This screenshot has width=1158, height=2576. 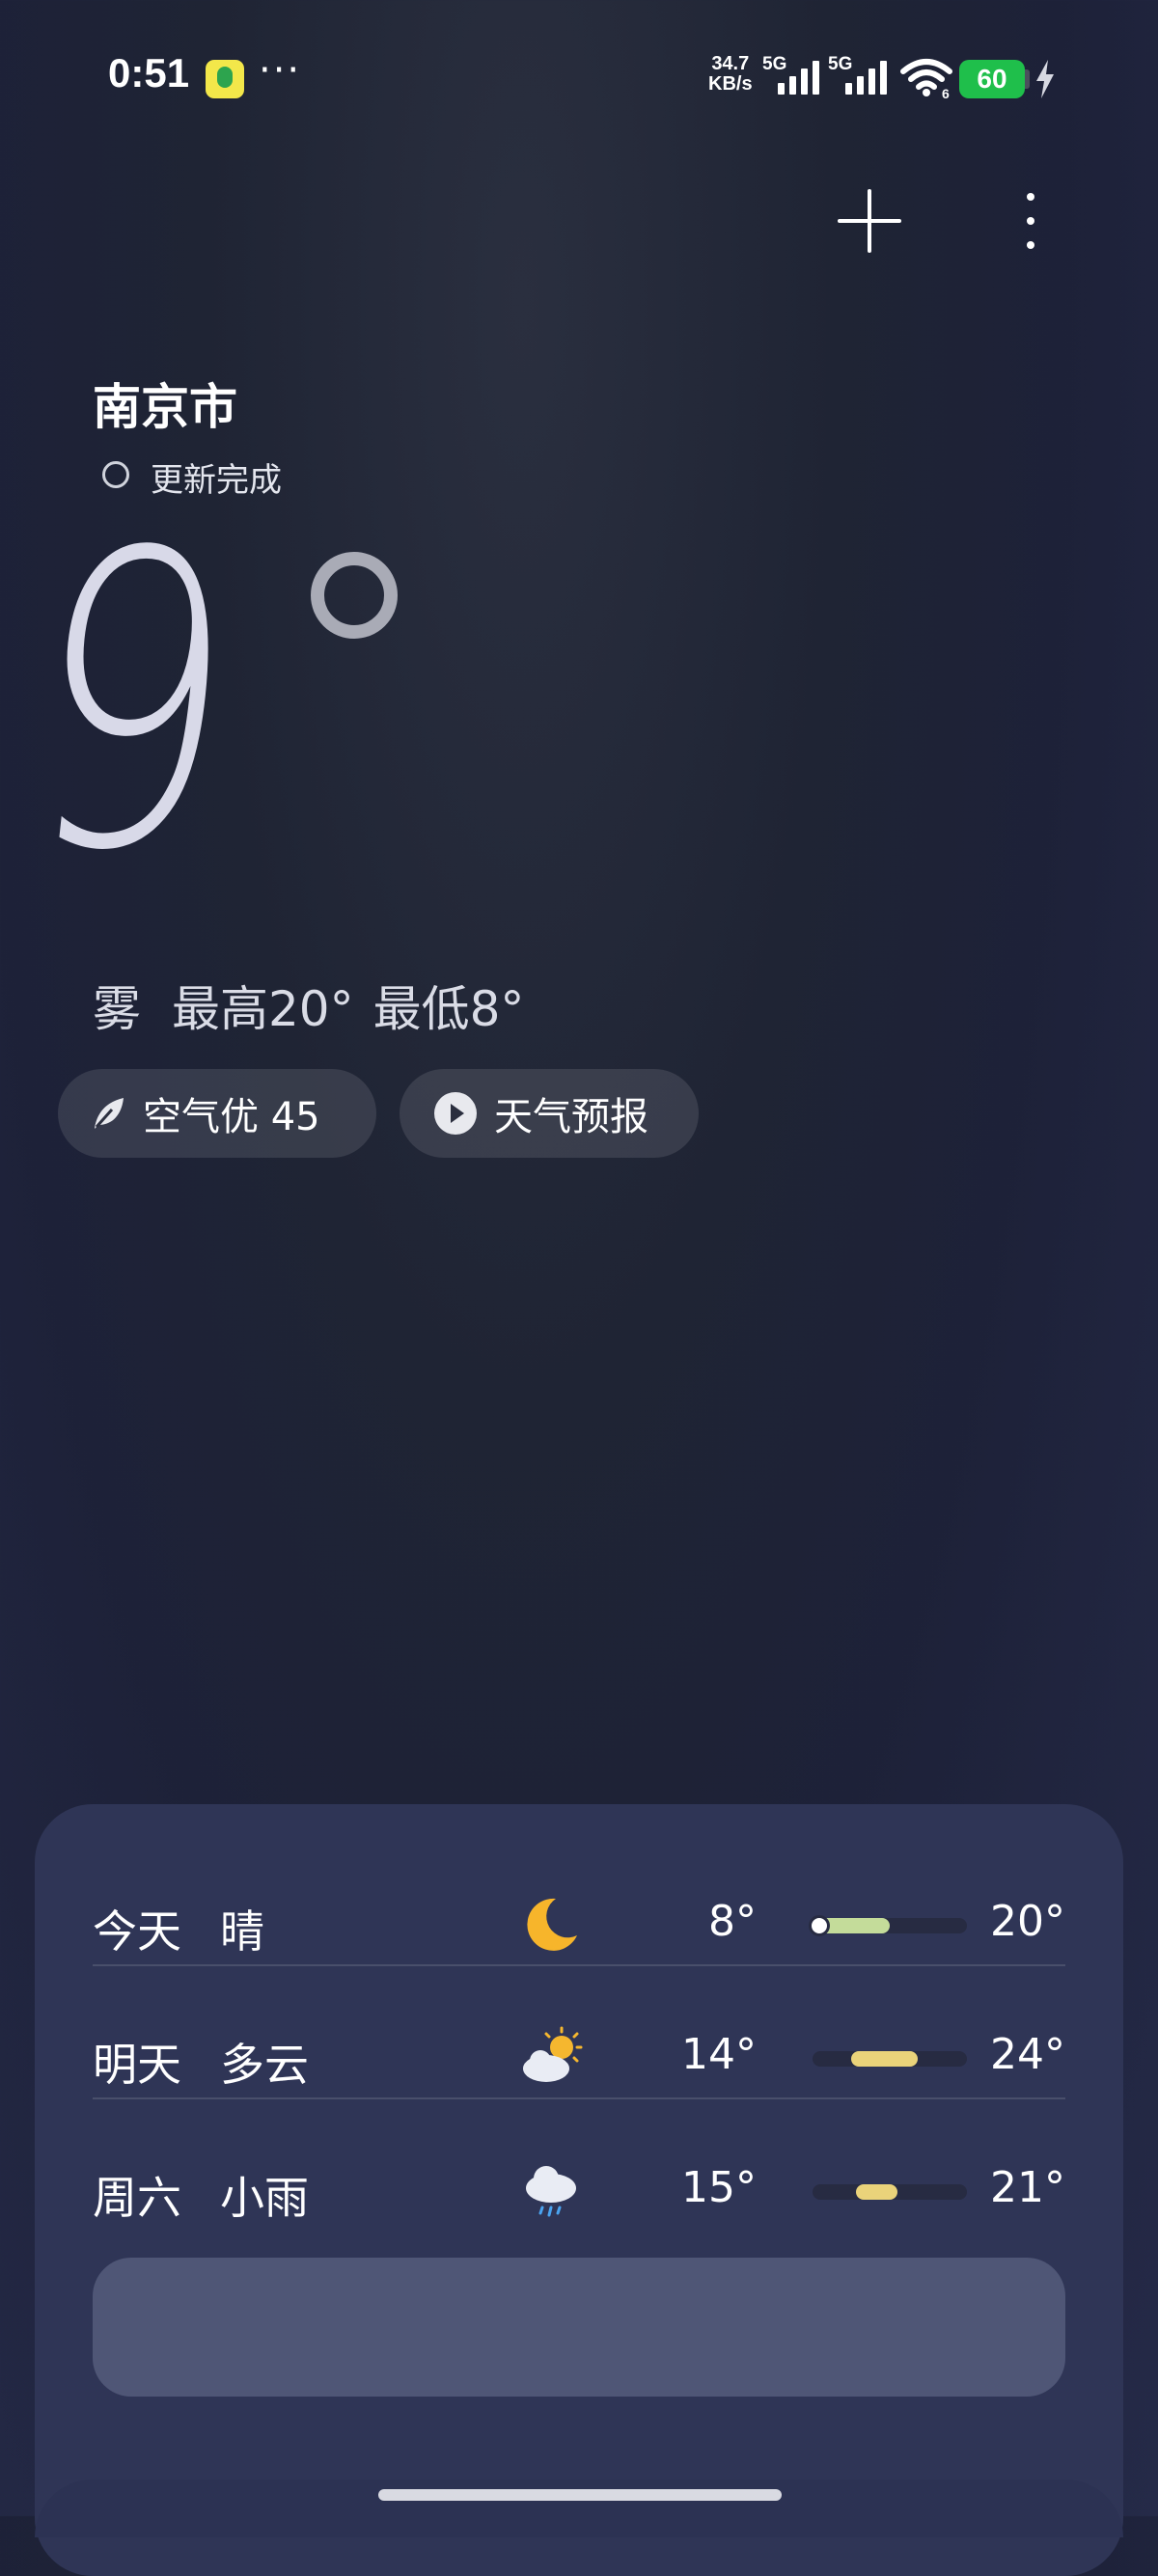 I want to click on forecast-low: 8°, so click(x=732, y=1922).